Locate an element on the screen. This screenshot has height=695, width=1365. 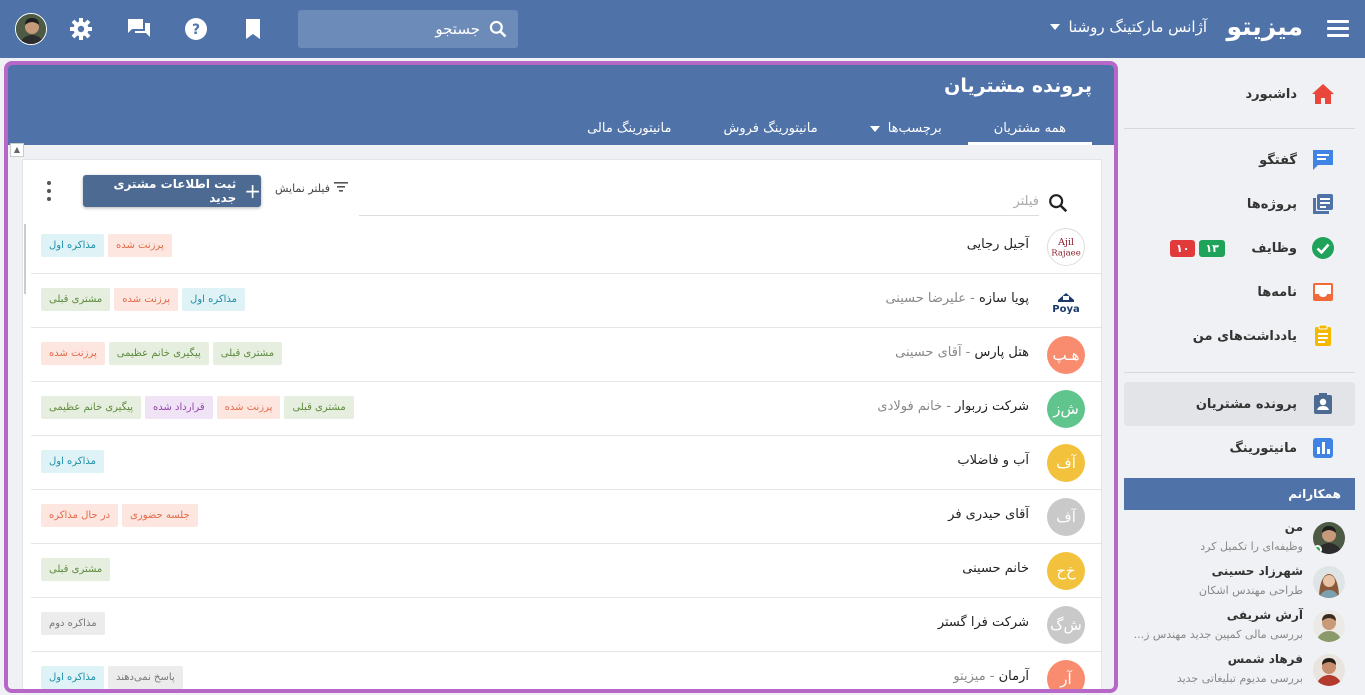
customer-name: آب و فاضلاب is located at coordinates (993, 460).